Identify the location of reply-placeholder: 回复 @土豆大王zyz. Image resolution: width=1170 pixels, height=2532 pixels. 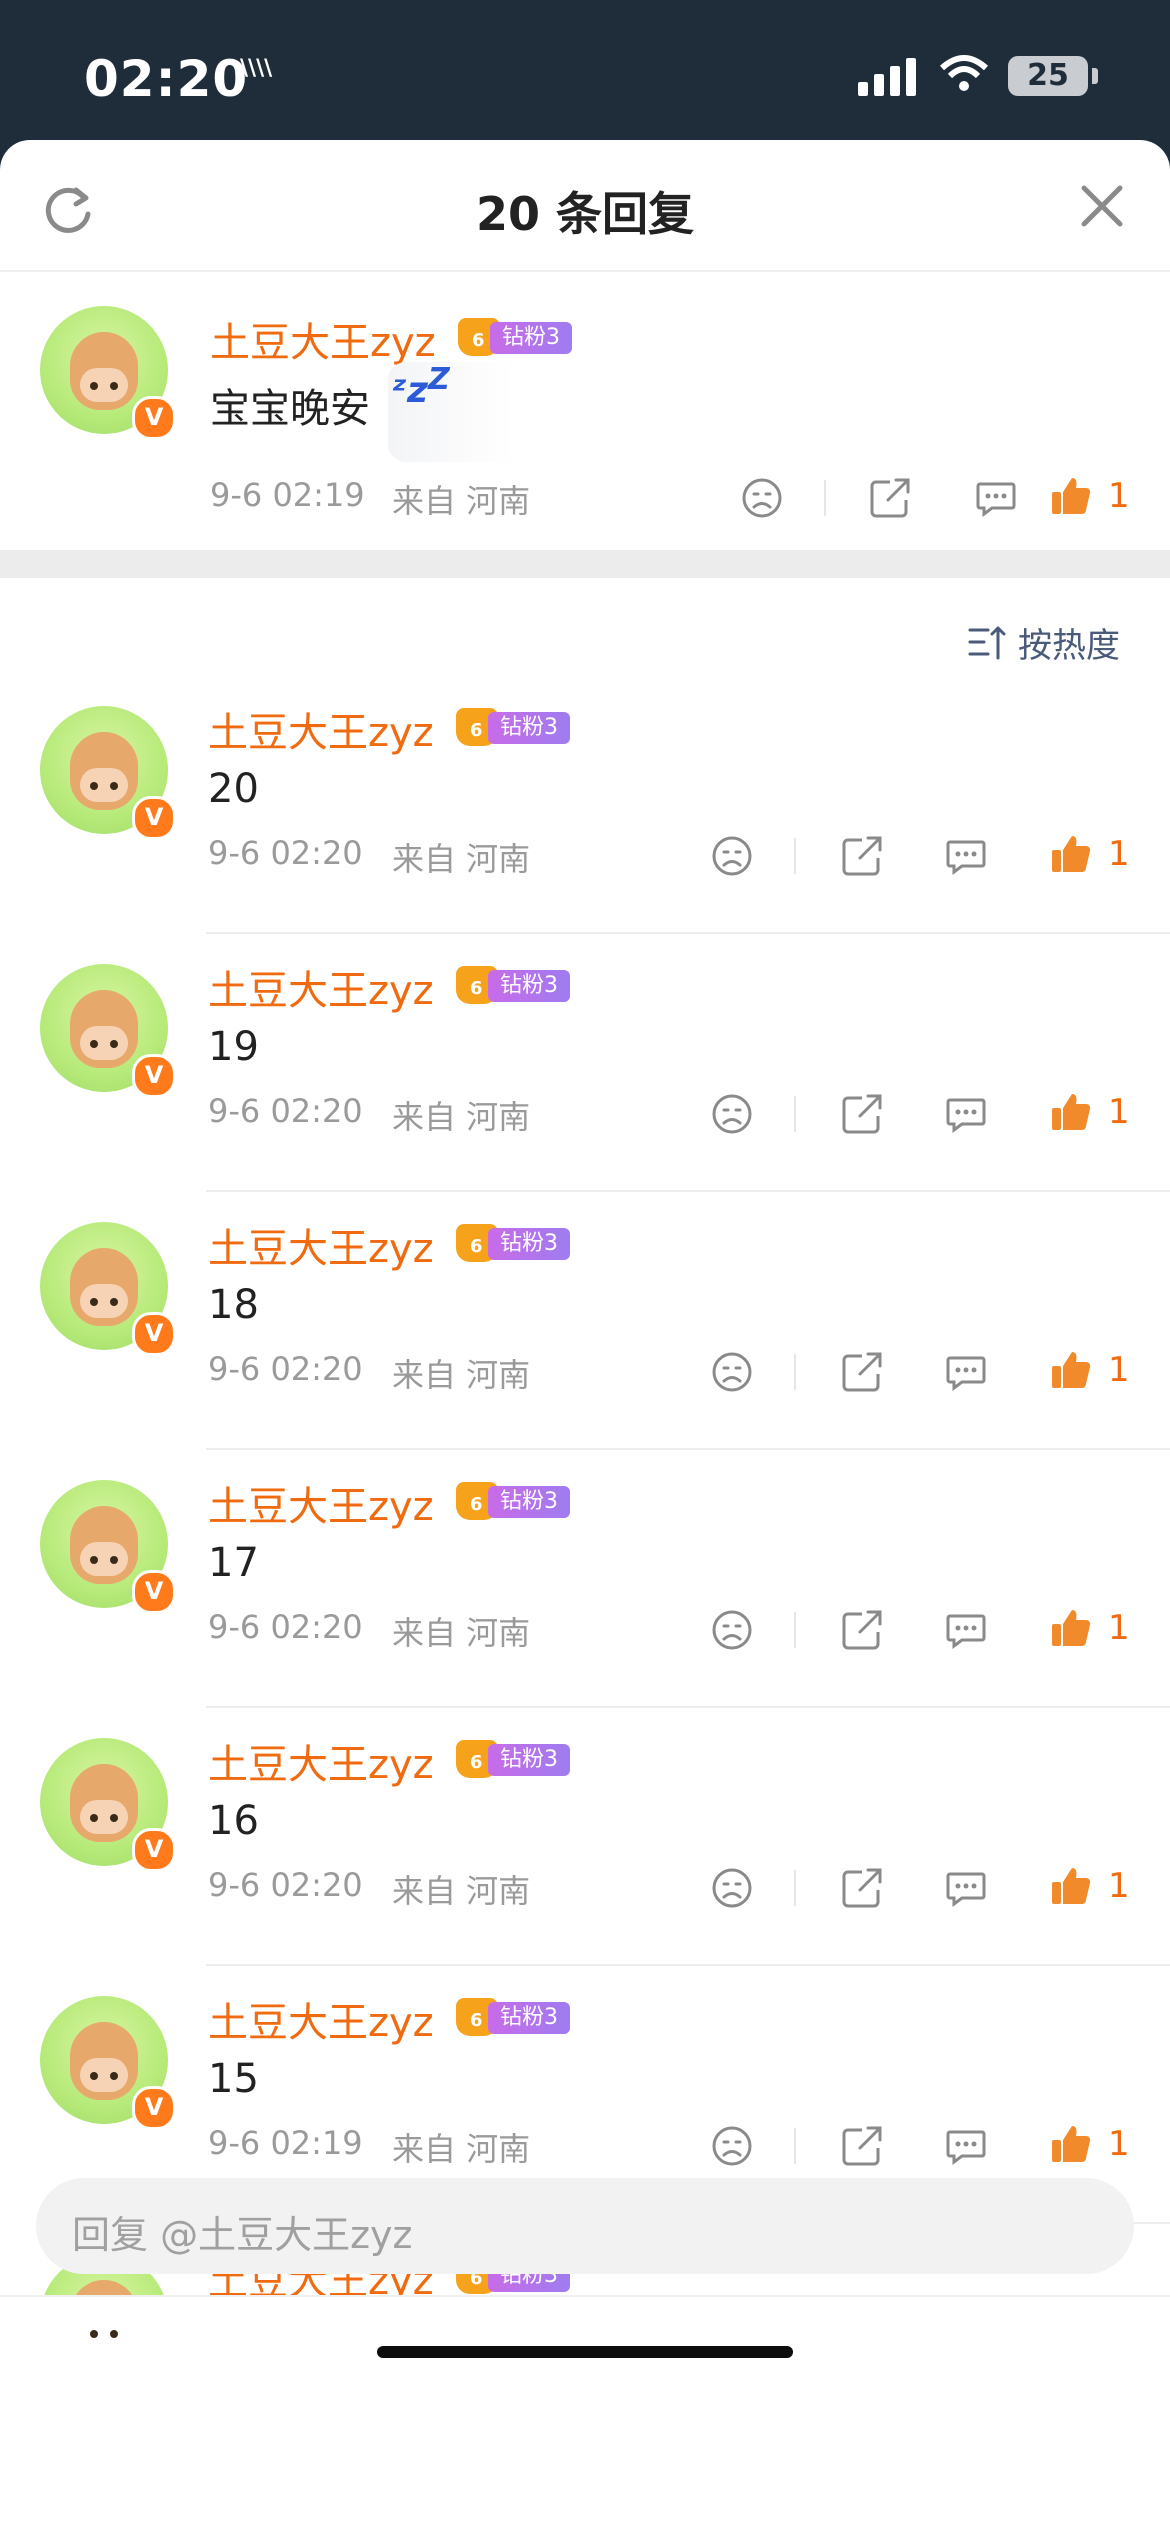
(242, 2231).